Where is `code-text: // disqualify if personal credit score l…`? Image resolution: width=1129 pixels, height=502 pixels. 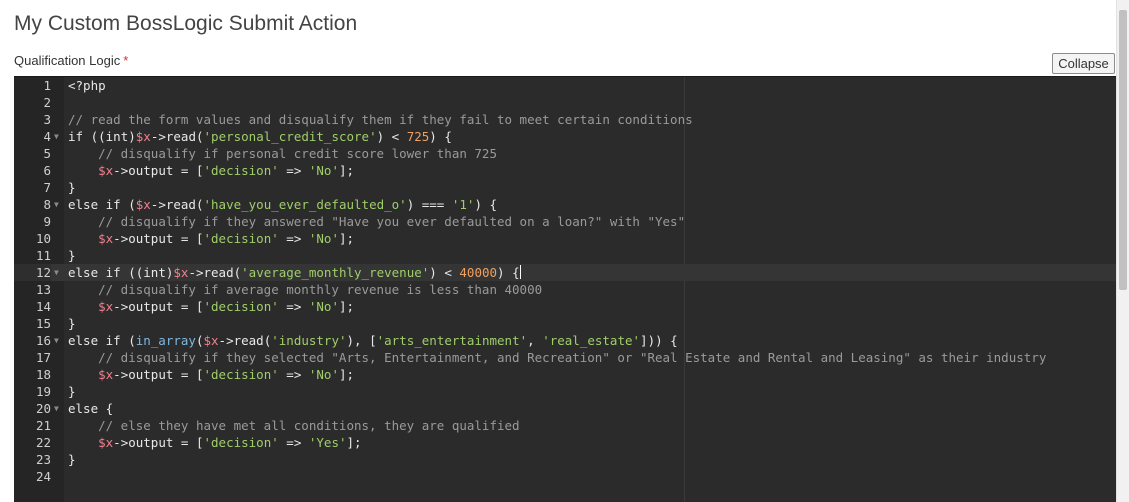
code-text: // disqualify if personal credit score l… is located at coordinates (282, 153).